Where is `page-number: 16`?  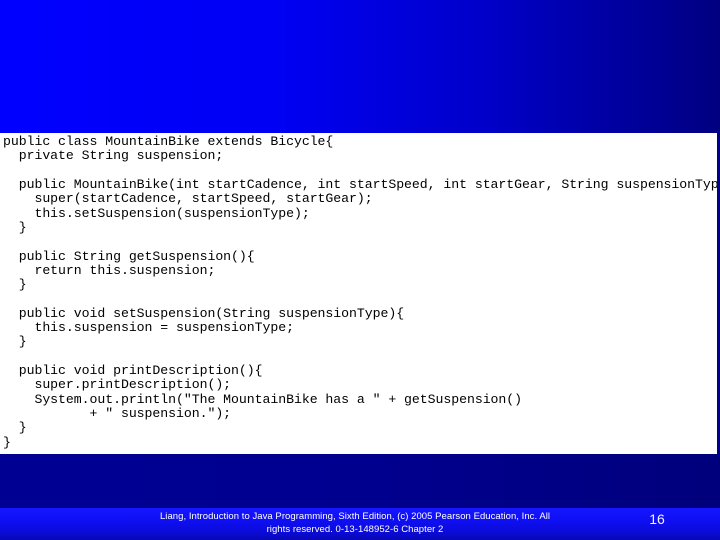
page-number: 16 is located at coordinates (657, 519).